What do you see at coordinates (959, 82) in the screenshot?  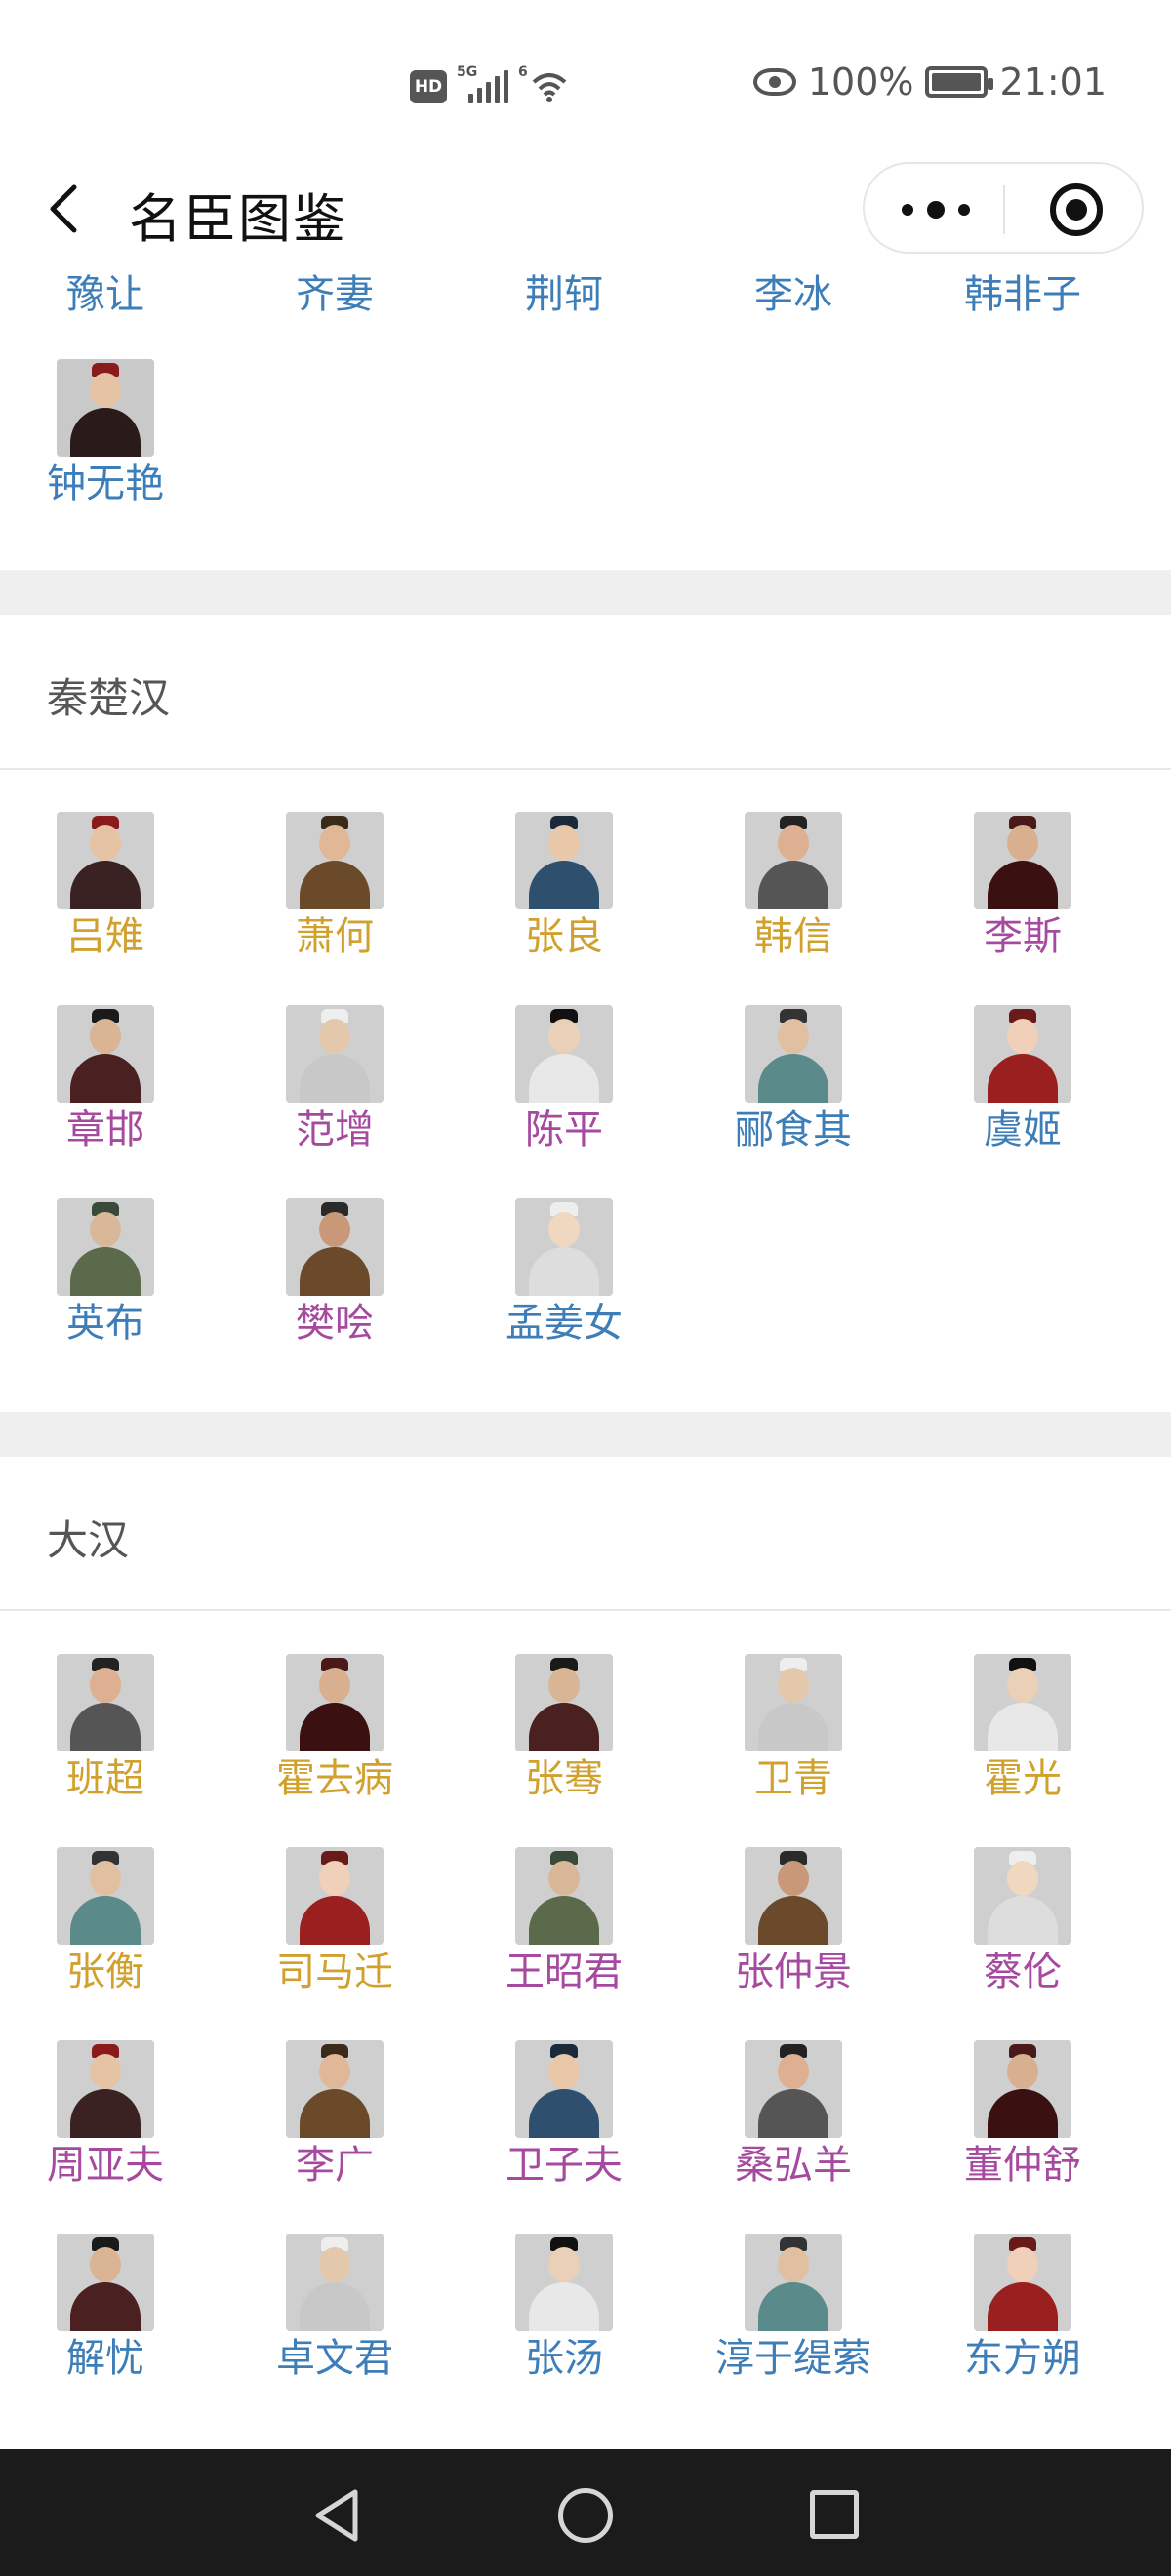 I see `battery-icon` at bounding box center [959, 82].